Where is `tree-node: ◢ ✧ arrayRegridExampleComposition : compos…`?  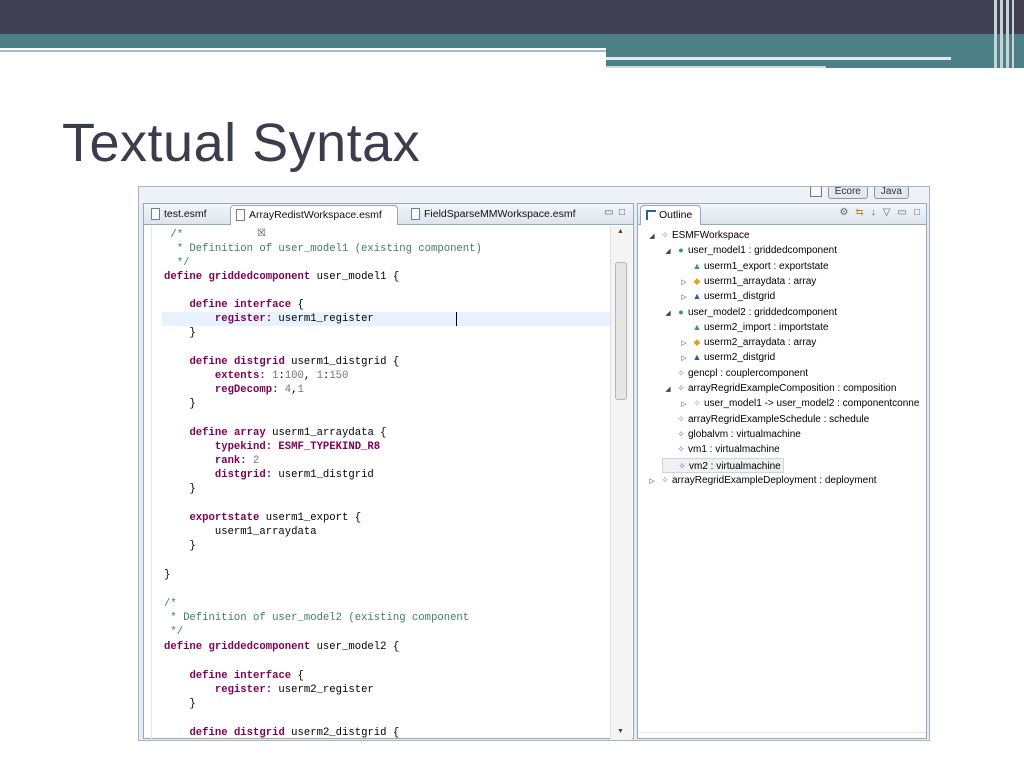
tree-node: ◢ ✧ arrayRegridExampleComposition : compos… is located at coordinates (779, 388).